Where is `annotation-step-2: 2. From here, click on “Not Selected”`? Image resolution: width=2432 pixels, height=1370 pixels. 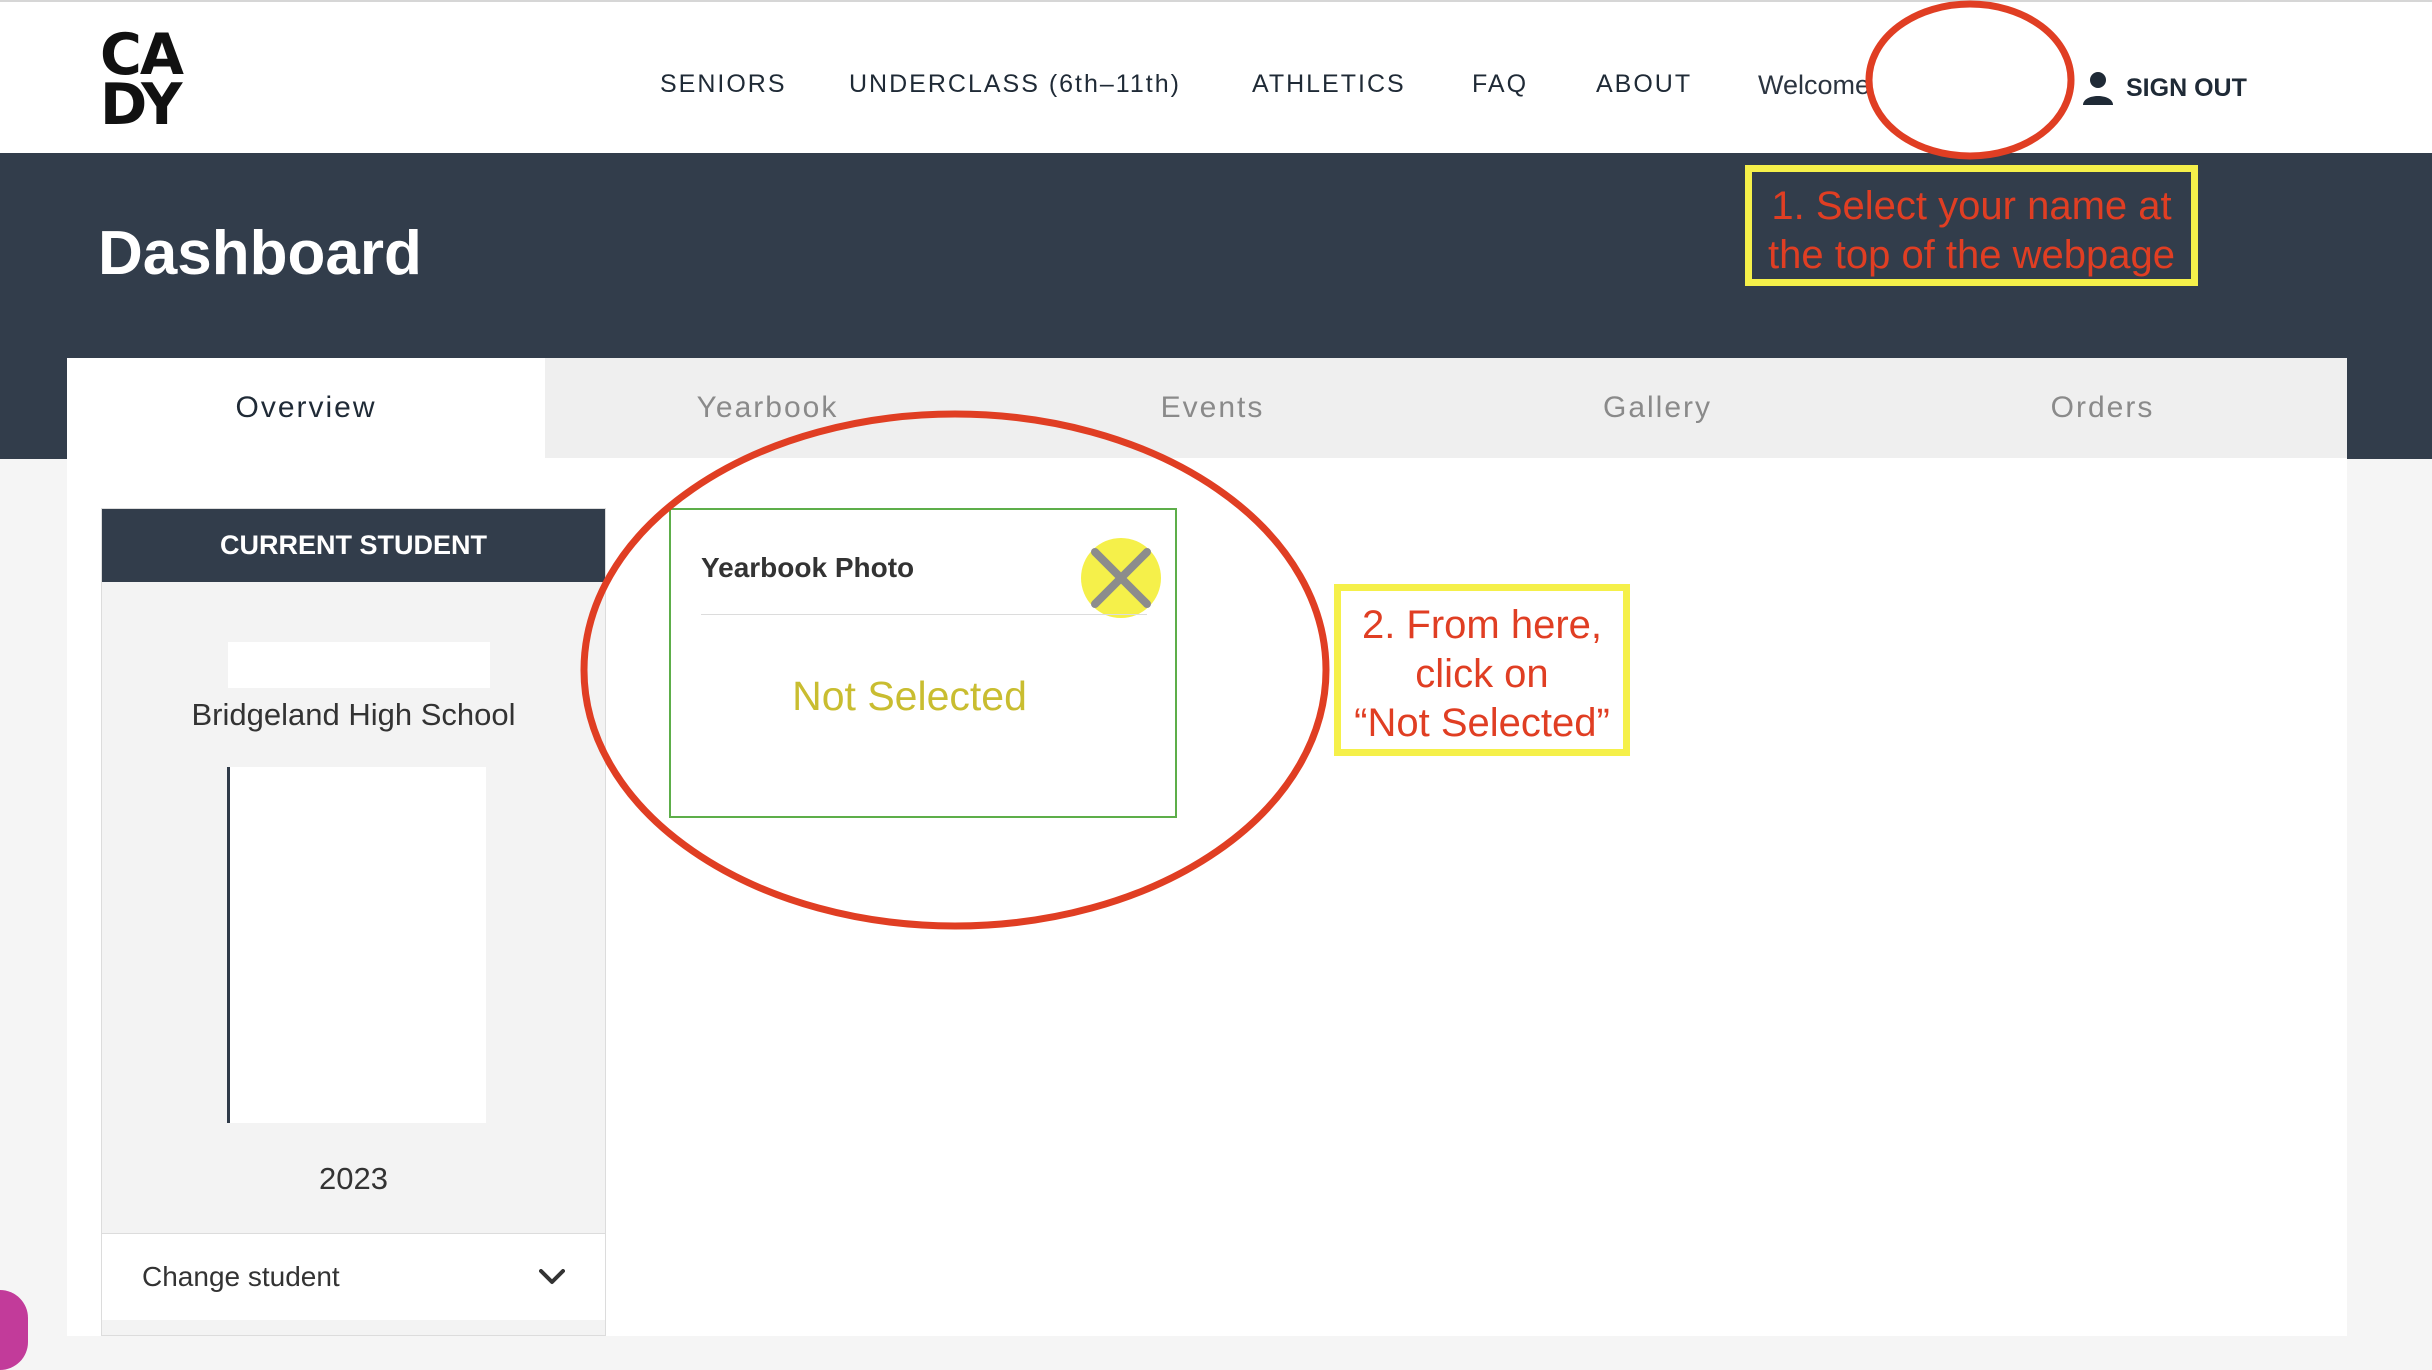 annotation-step-2: 2. From here, click on “Not Selected” is located at coordinates (1482, 670).